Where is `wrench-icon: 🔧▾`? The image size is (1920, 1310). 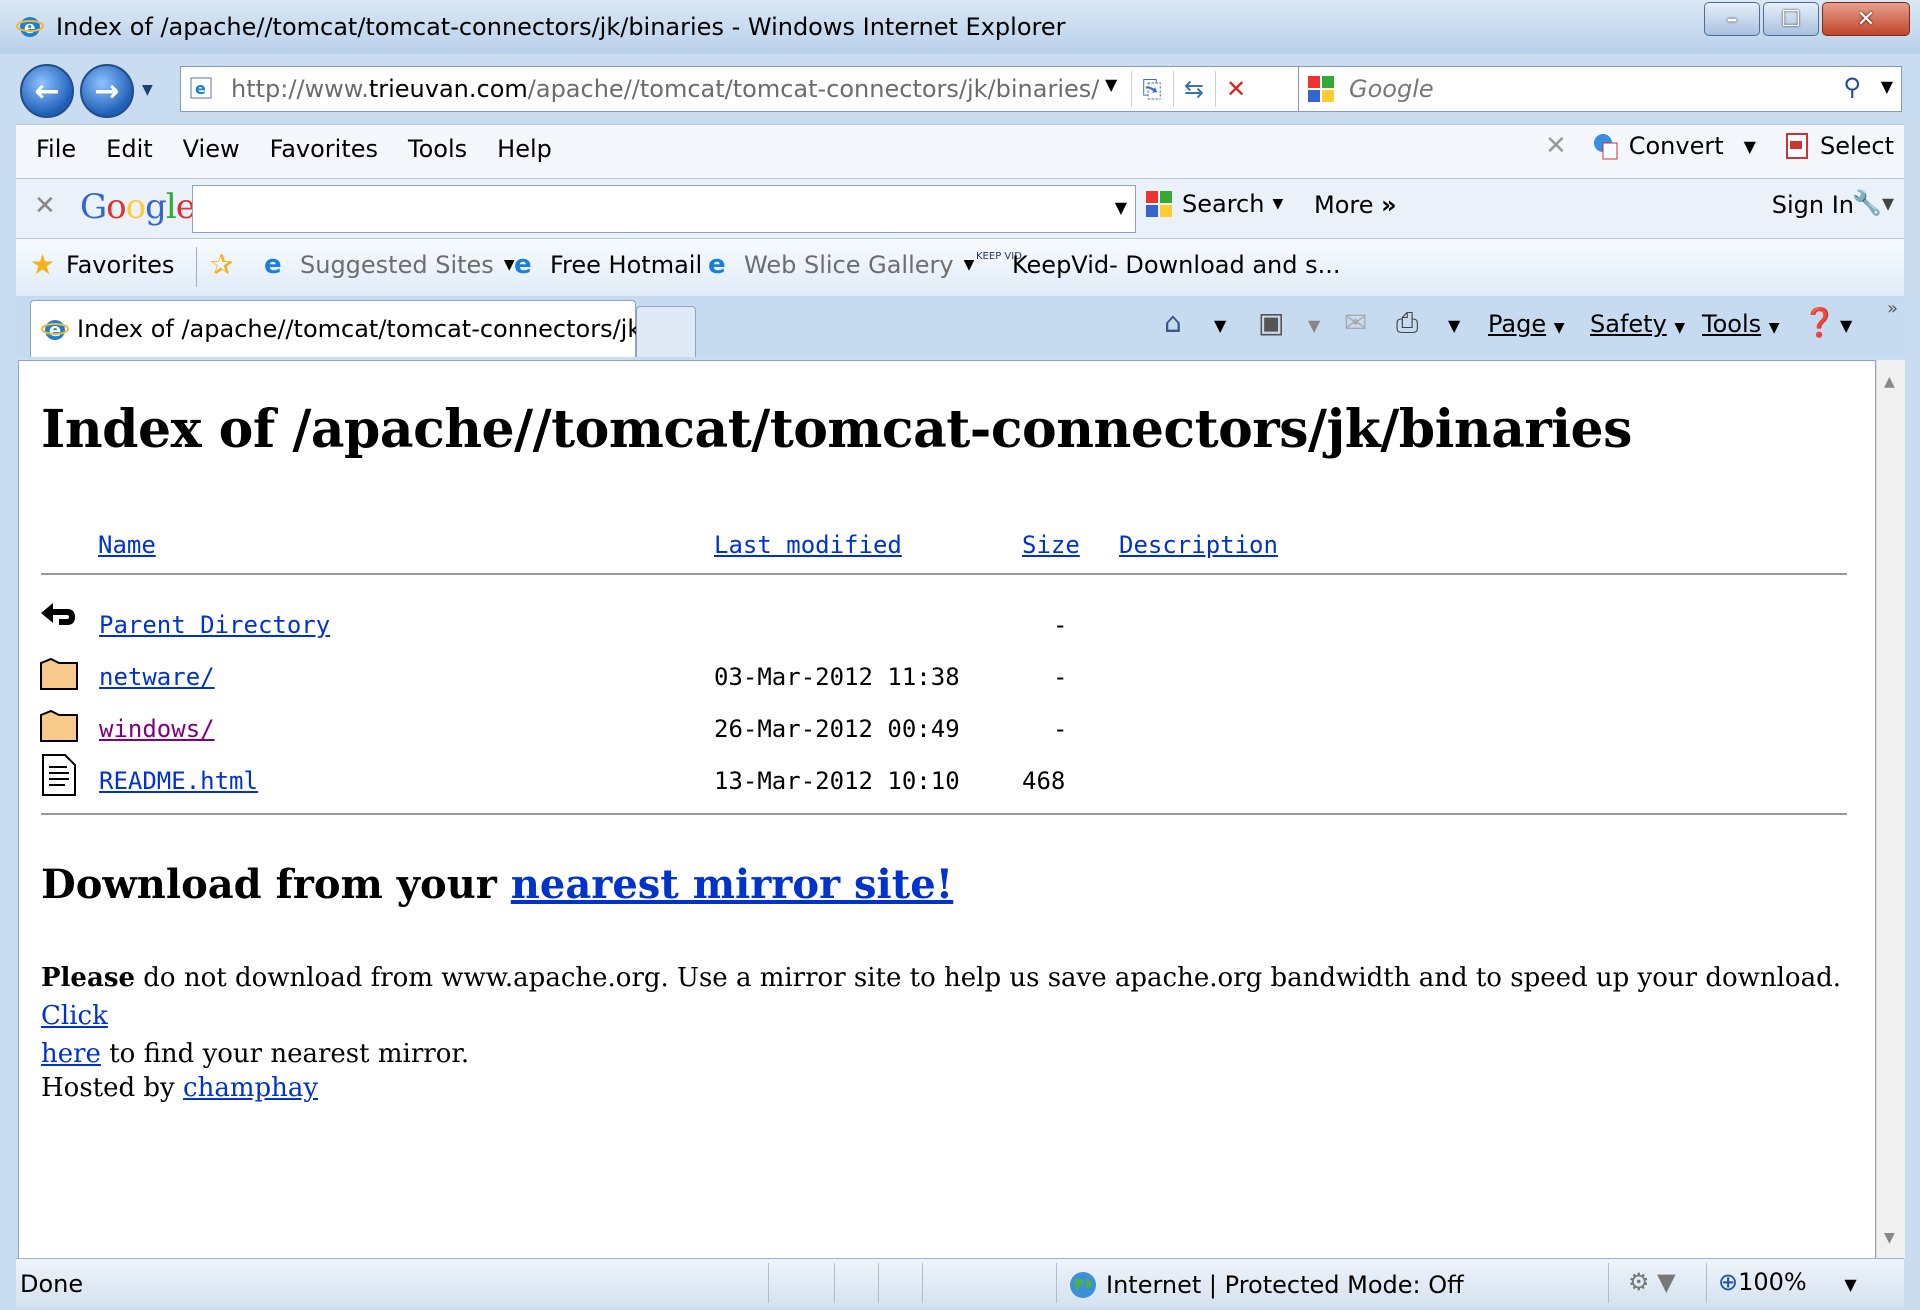 wrench-icon: 🔧▾ is located at coordinates (1873, 203).